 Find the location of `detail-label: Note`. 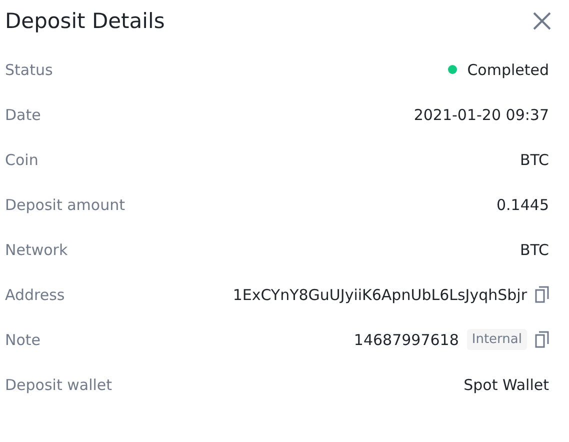

detail-label: Note is located at coordinates (23, 339).